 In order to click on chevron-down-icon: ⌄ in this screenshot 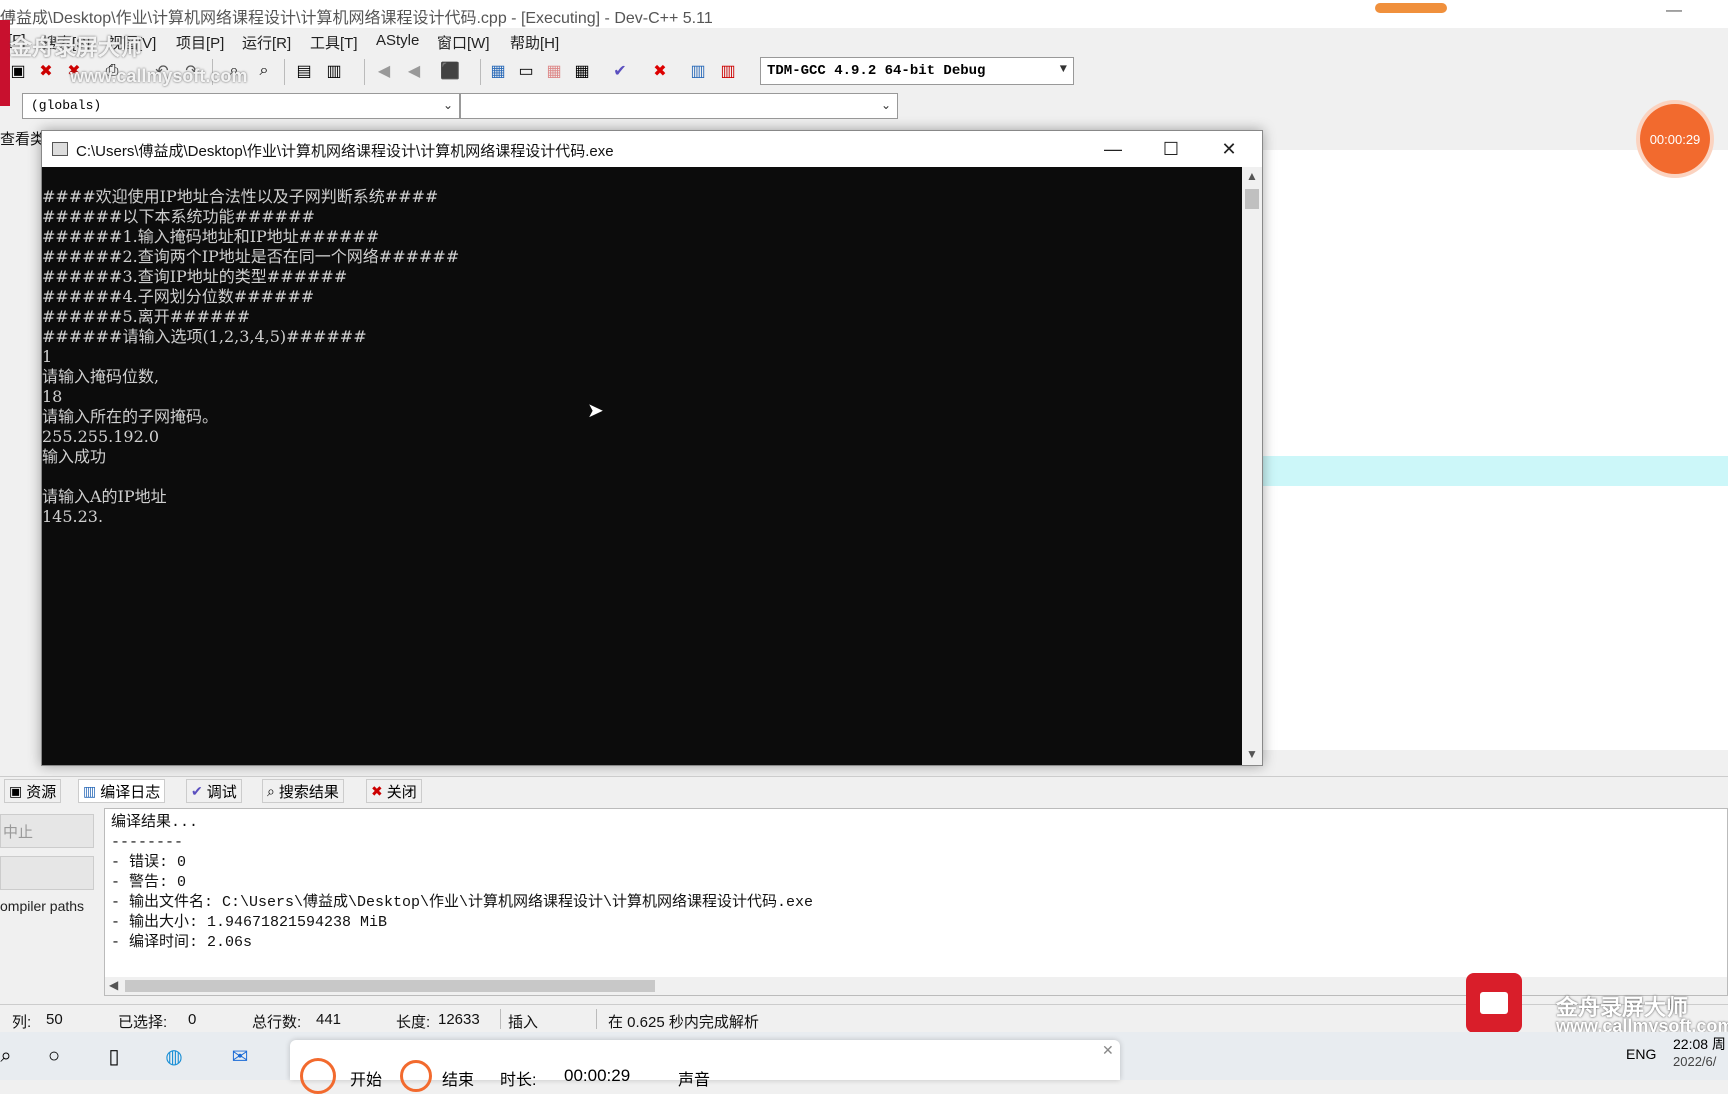, I will do `click(447, 106)`.